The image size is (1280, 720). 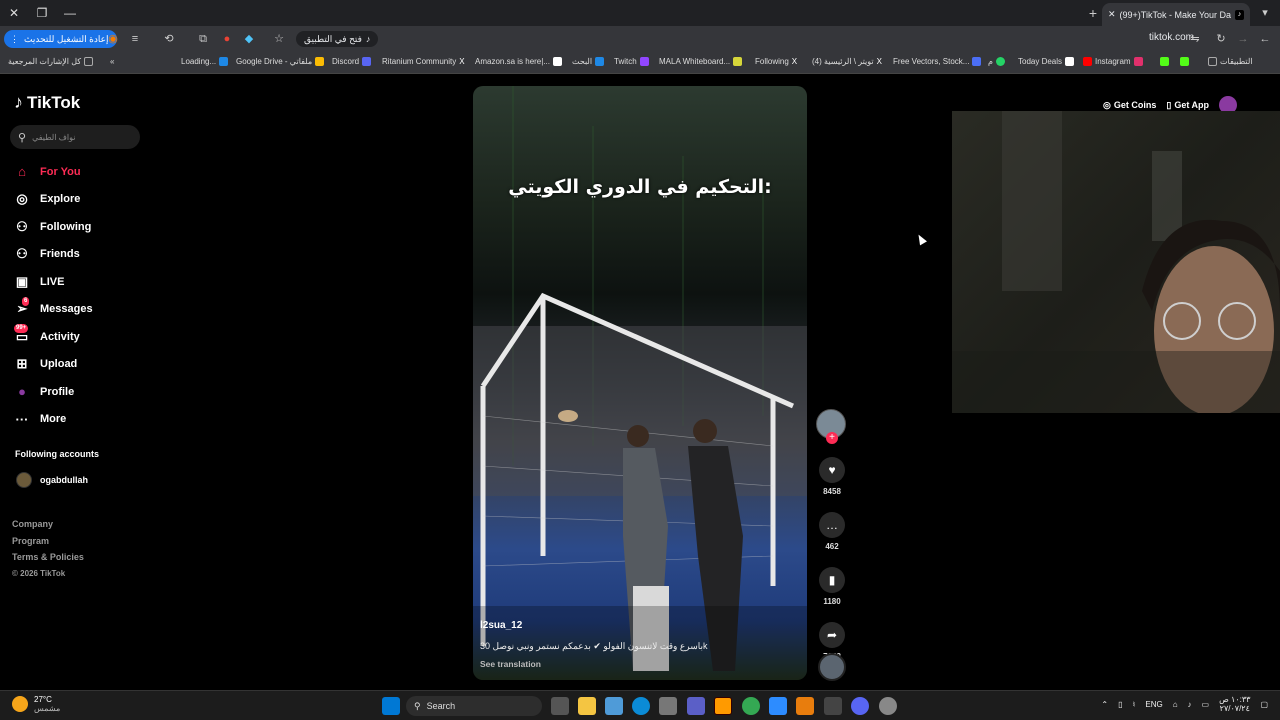 I want to click on follow-plus-icon: +, so click(x=832, y=438).